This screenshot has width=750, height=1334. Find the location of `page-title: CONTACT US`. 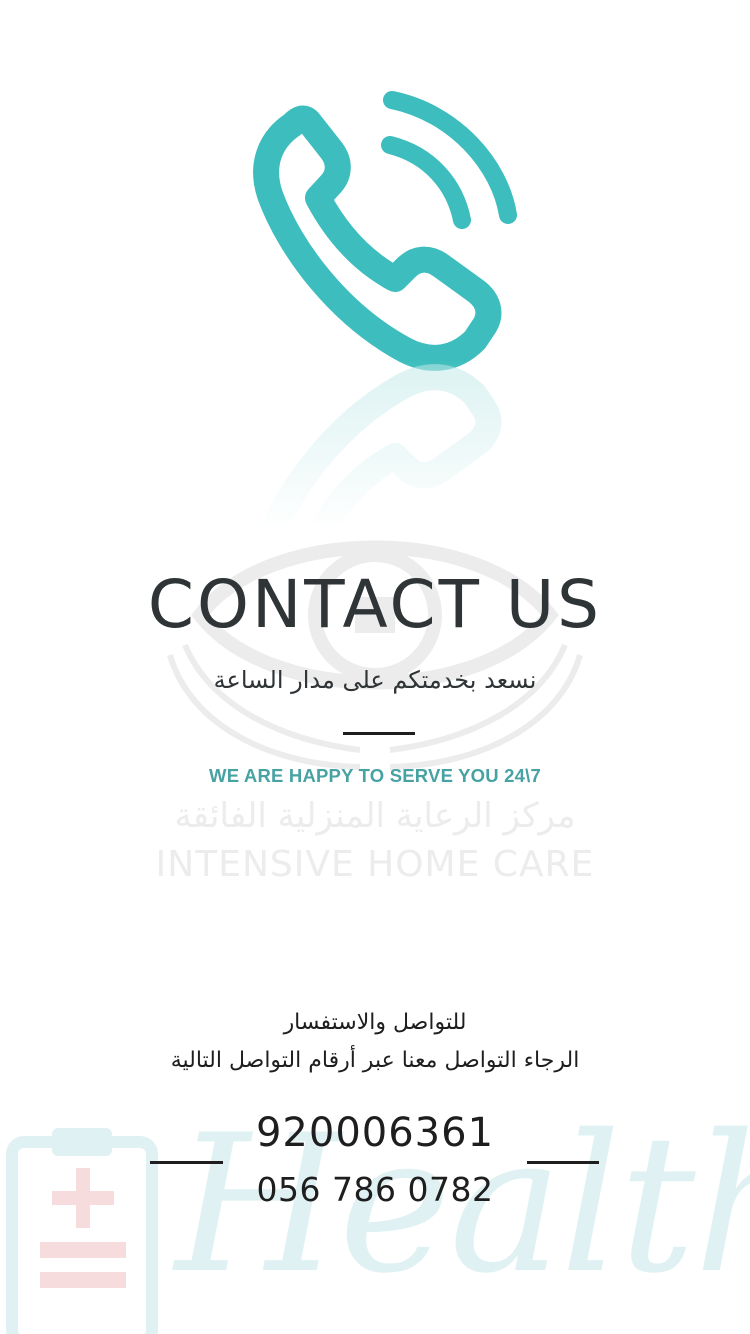

page-title: CONTACT US is located at coordinates (375, 604).